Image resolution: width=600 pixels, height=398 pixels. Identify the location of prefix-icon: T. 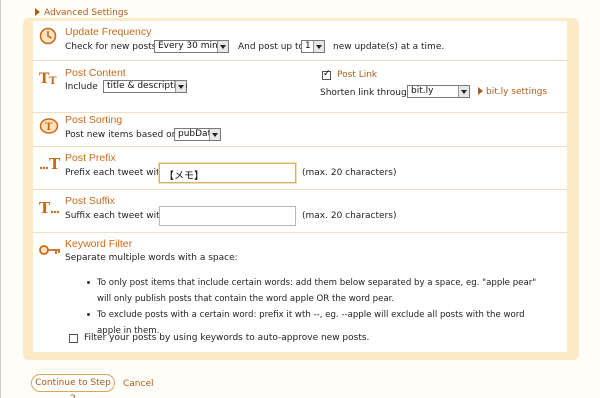
(50, 163).